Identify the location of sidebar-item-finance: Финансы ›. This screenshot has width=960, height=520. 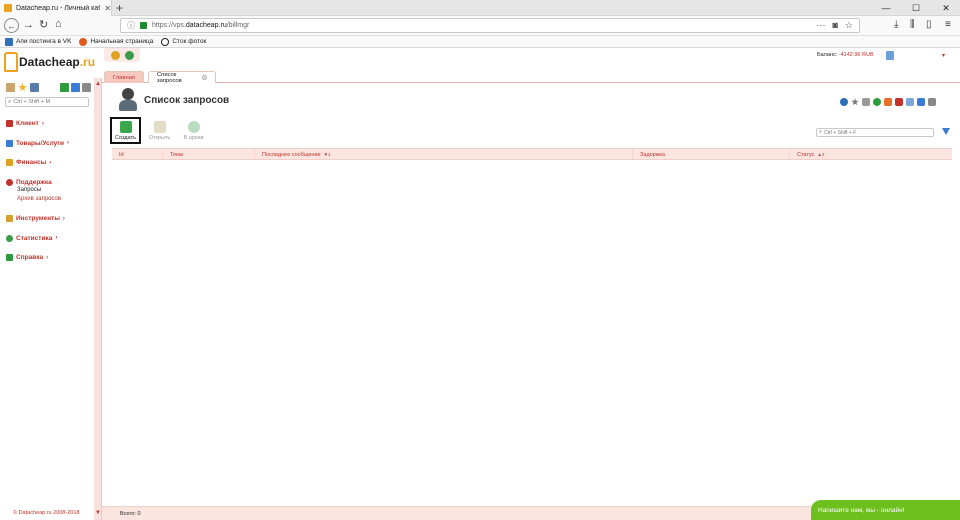
(50, 163).